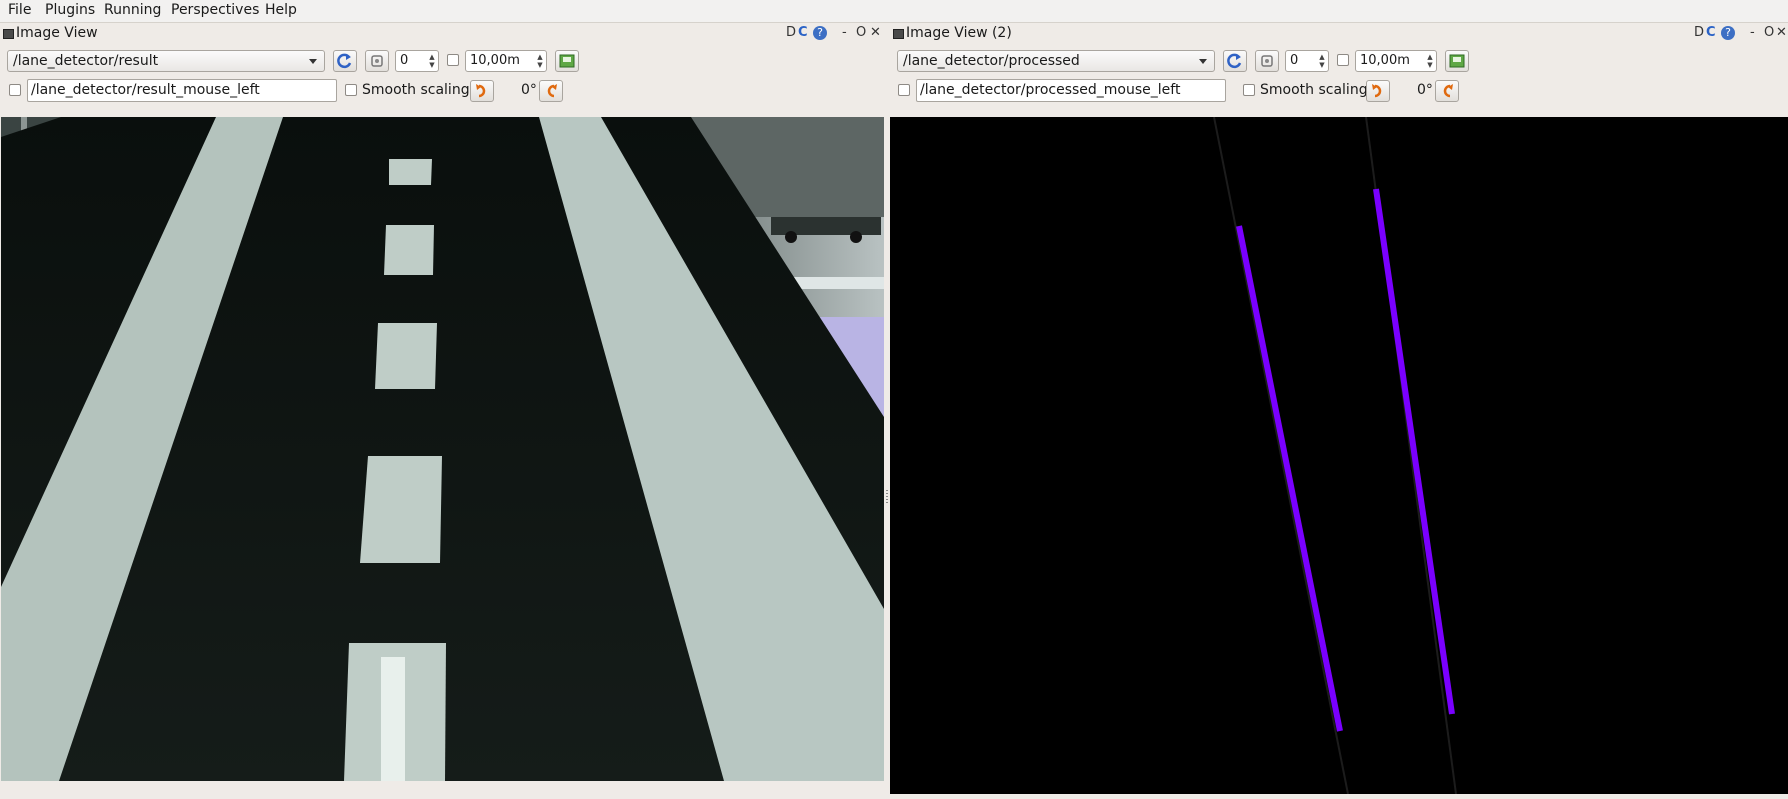  I want to click on pane-title: Image View, so click(57, 33).